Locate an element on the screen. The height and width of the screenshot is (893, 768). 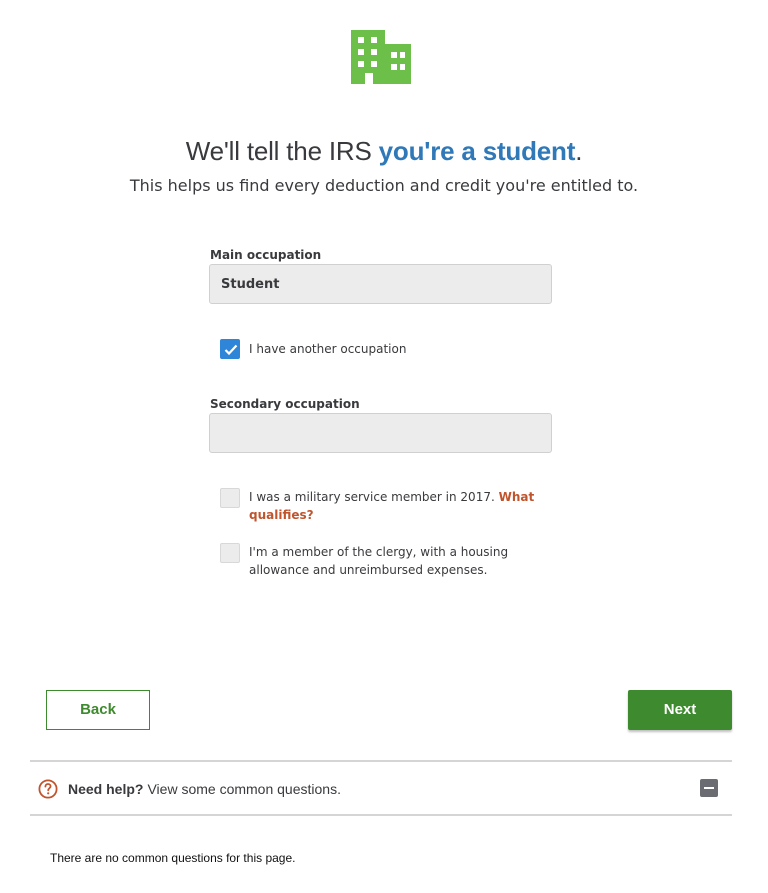
page-title: We'll tell the IRS you're a student. is located at coordinates (384, 151).